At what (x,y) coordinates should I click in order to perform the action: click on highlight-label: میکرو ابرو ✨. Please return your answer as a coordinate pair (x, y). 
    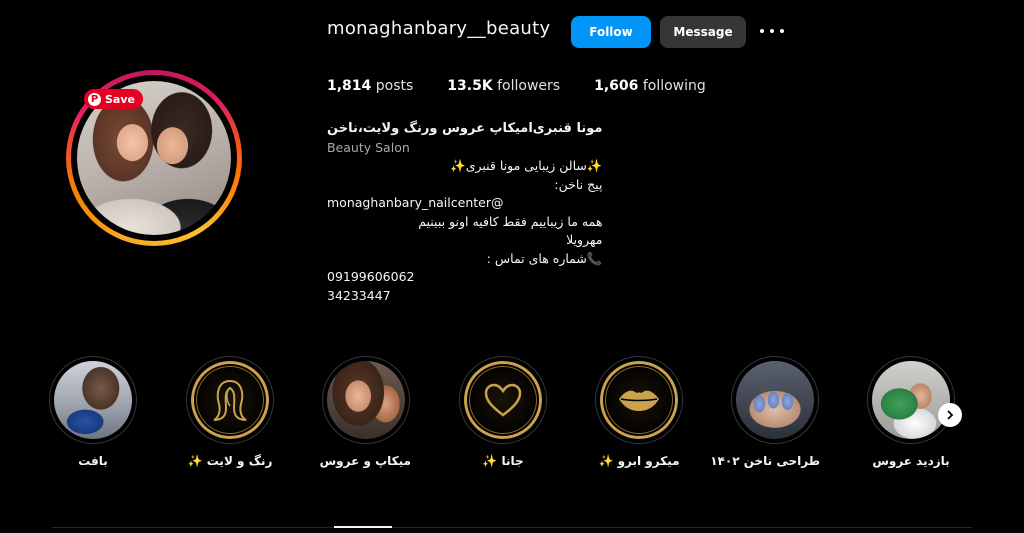
    Looking at the image, I should click on (639, 461).